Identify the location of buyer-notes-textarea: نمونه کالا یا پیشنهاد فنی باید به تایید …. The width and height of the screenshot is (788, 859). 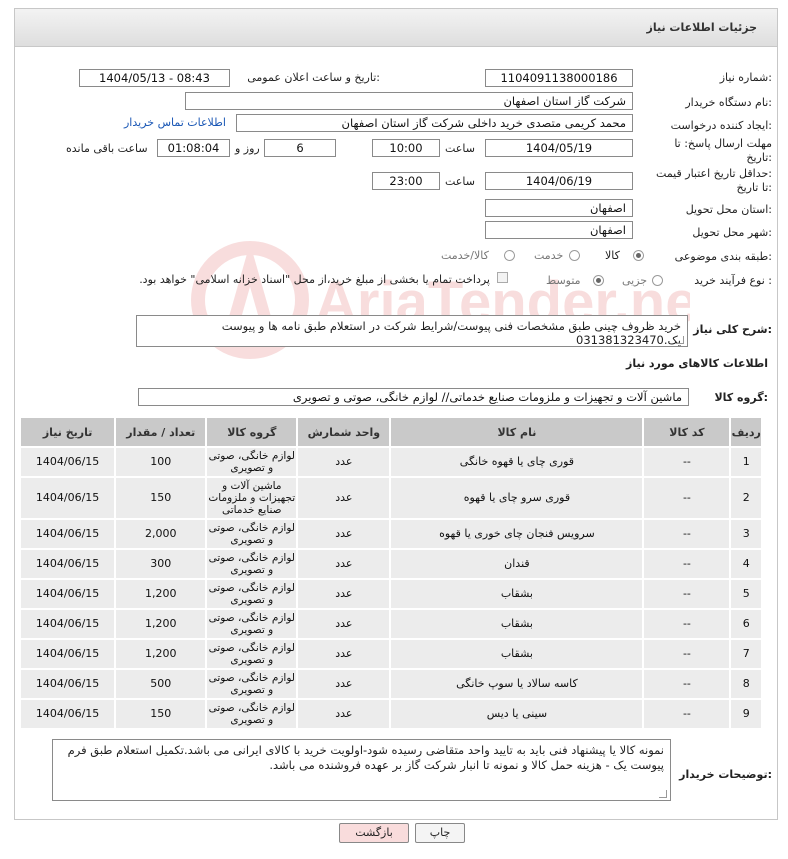
(361, 770).